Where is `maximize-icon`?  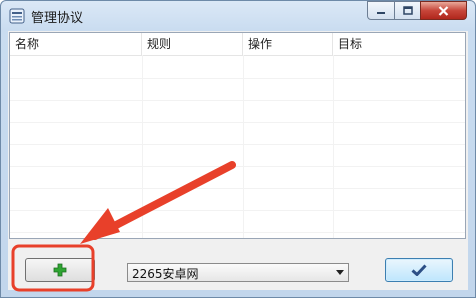 maximize-icon is located at coordinates (407, 10).